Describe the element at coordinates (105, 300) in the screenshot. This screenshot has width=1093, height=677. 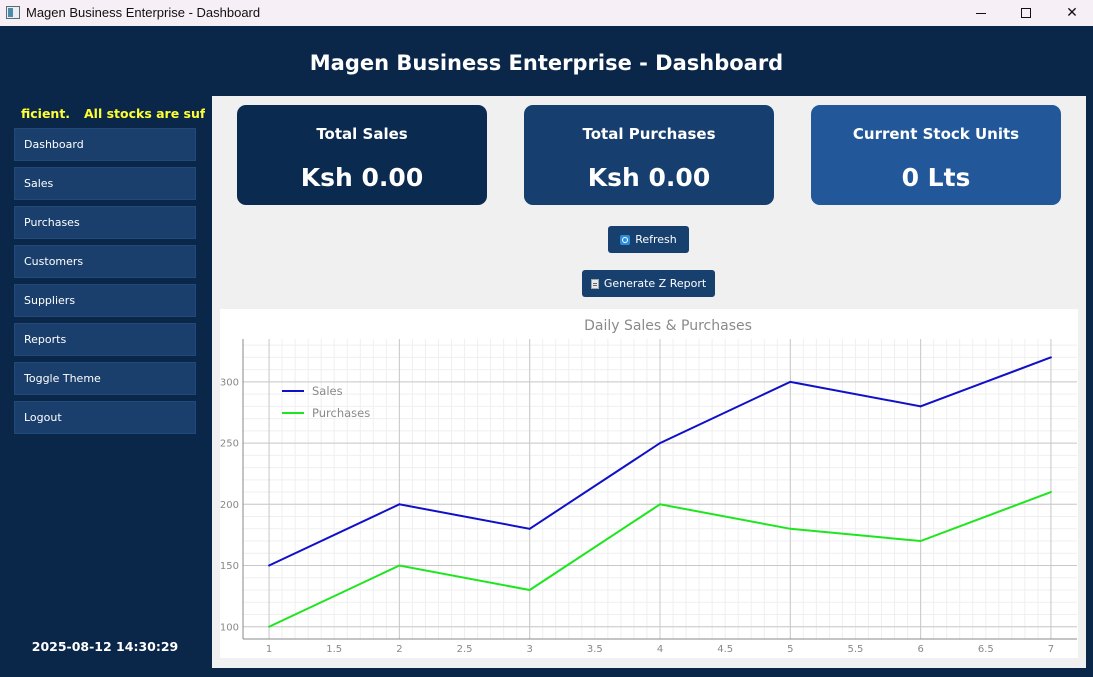
I see `sidebar-item-suppliers: Suppliers` at that location.